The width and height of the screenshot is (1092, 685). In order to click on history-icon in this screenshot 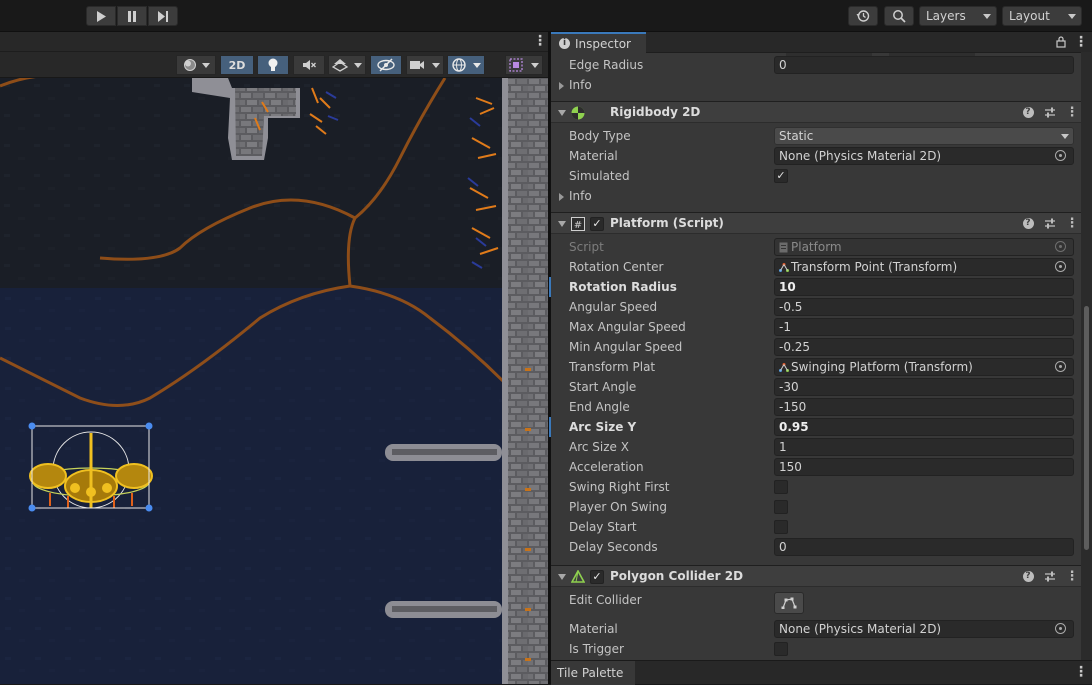, I will do `click(863, 16)`.